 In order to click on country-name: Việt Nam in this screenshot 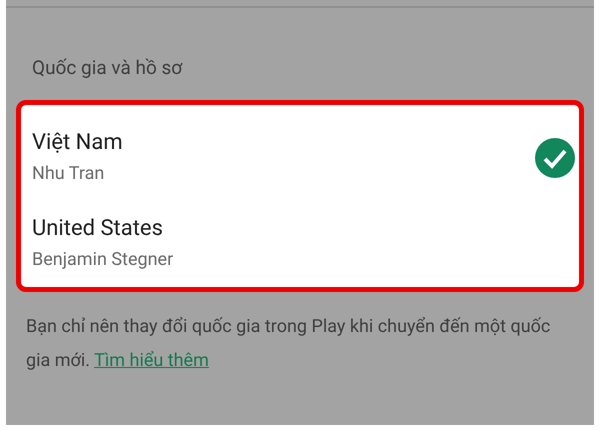, I will do `click(78, 143)`.